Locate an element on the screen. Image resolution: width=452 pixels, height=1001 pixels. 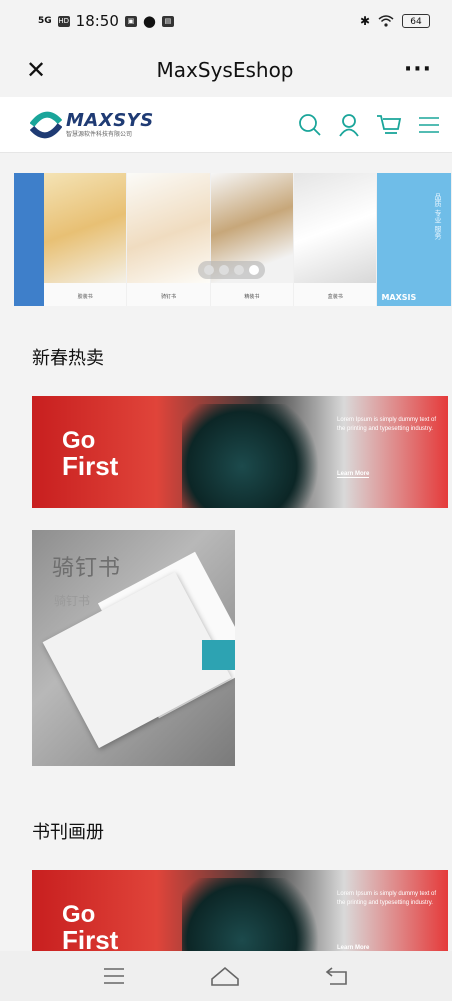
section-title: 书刊画册 is located at coordinates (68, 832).